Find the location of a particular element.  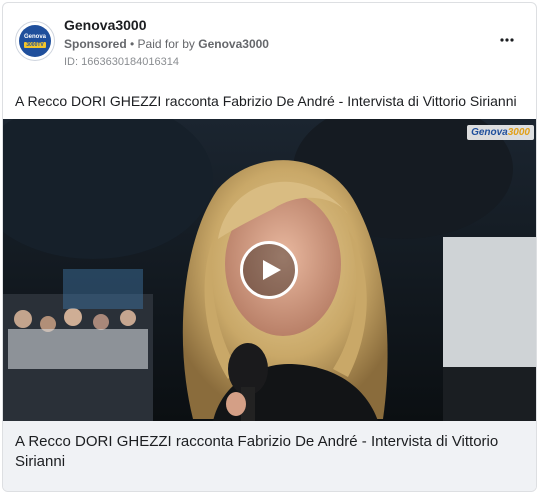

play-icon is located at coordinates (271, 270).